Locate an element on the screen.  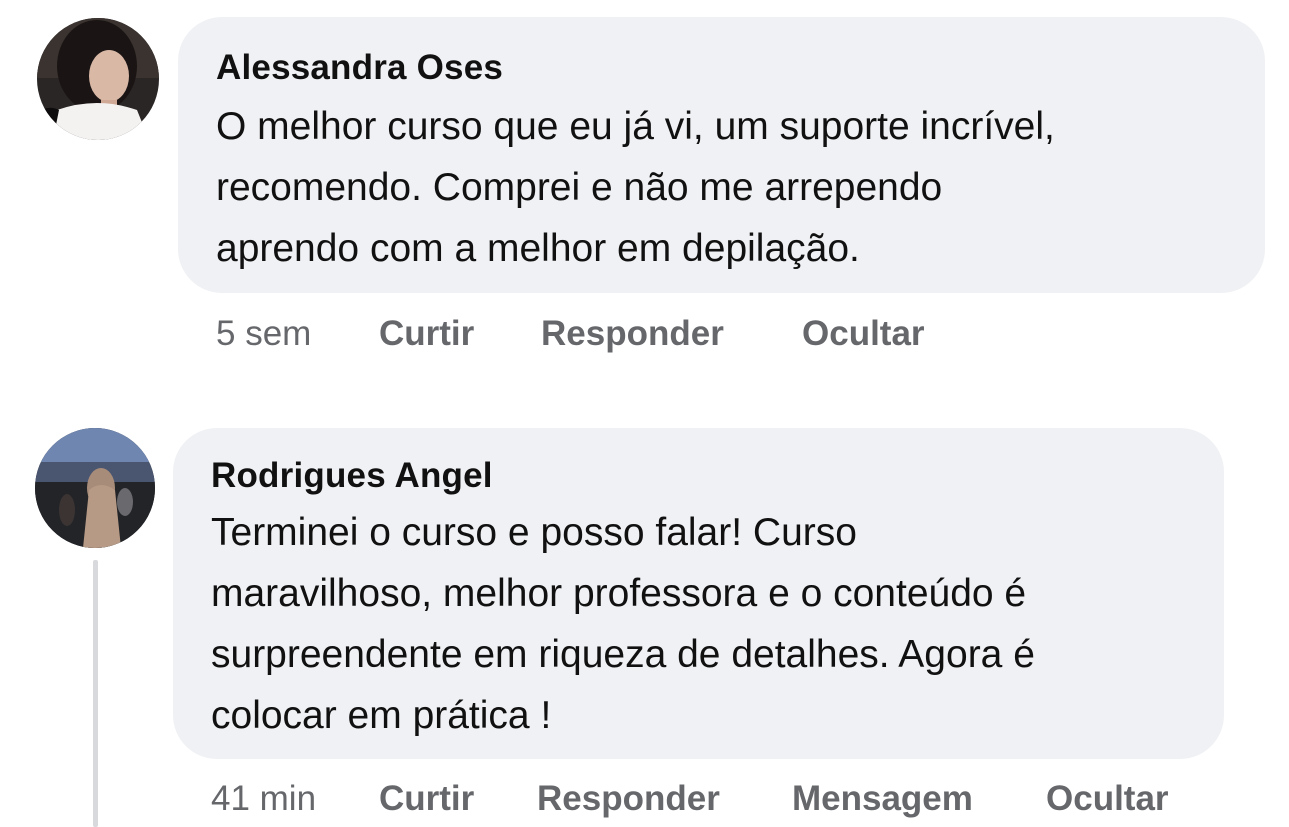
comment-actions: 5 sem Curtir Responder Ocultar is located at coordinates (644, 334).